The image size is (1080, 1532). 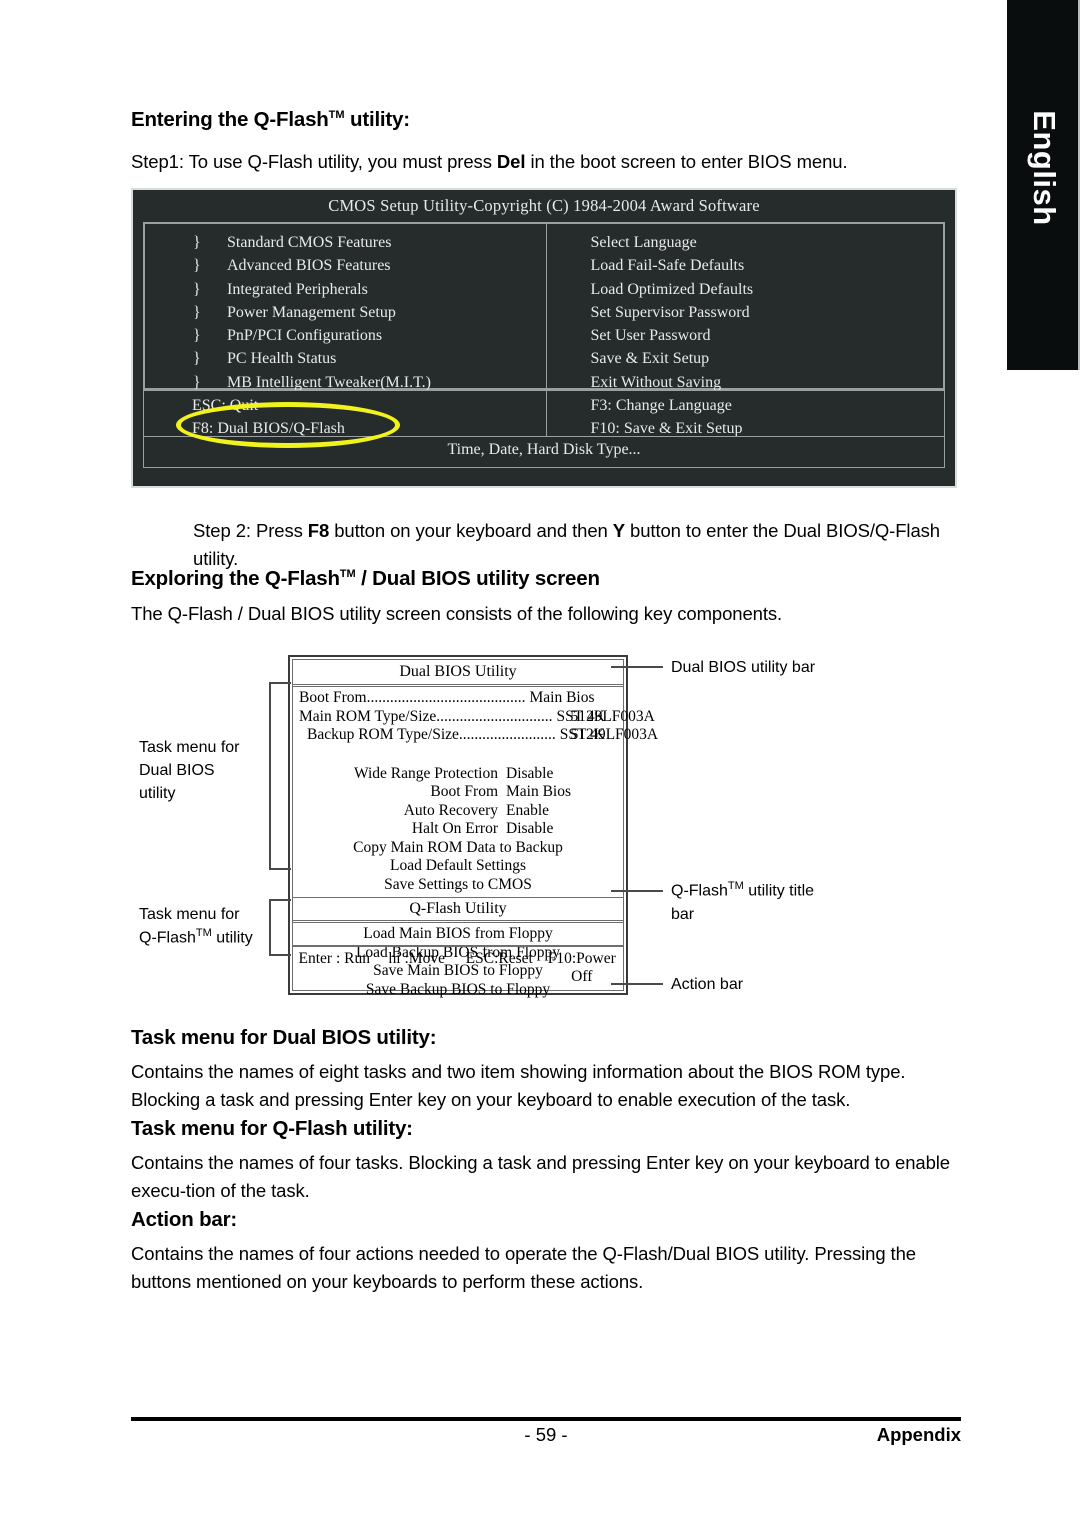 I want to click on heading-exploring-tail: / Dual BIOS utility screen, so click(x=477, y=578).